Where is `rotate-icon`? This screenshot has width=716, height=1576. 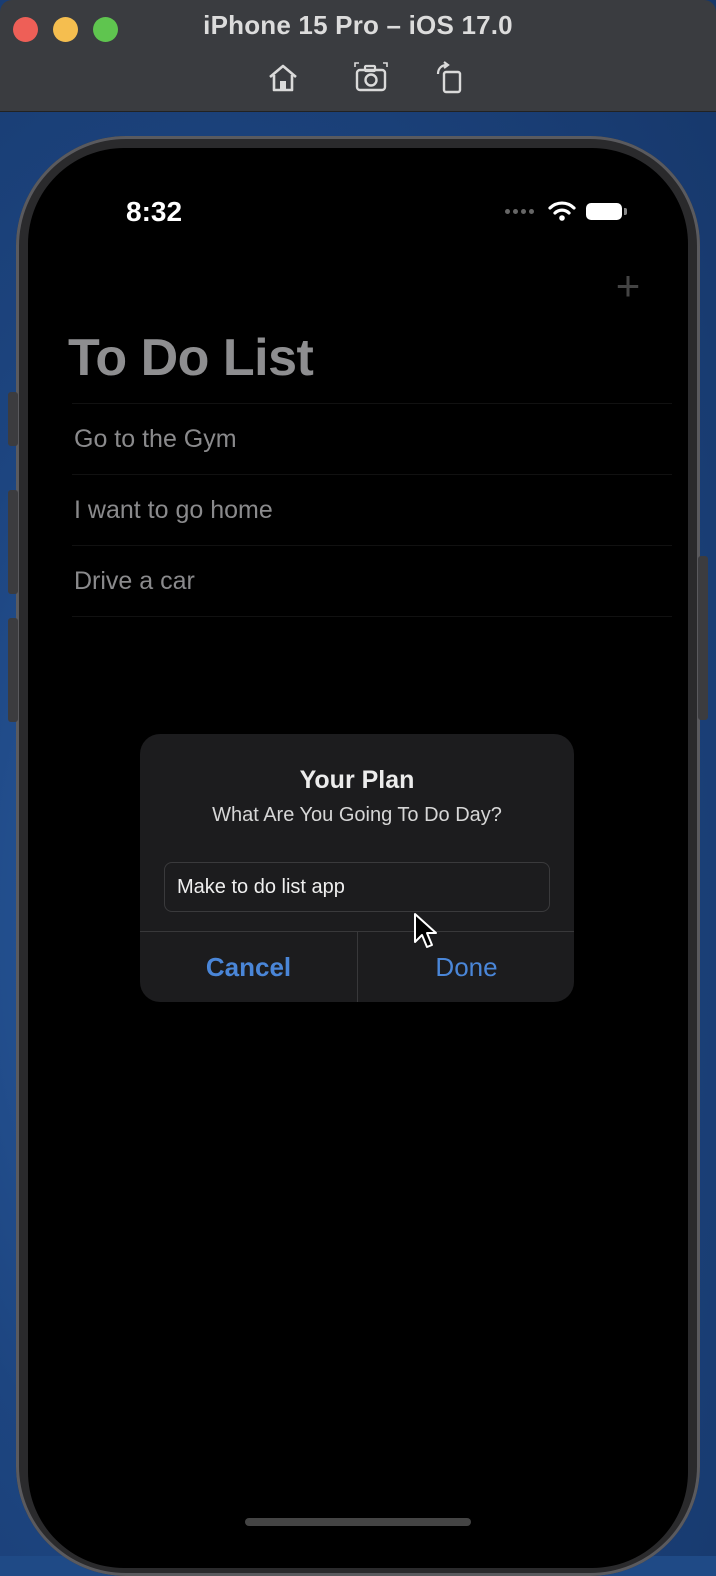 rotate-icon is located at coordinates (449, 77).